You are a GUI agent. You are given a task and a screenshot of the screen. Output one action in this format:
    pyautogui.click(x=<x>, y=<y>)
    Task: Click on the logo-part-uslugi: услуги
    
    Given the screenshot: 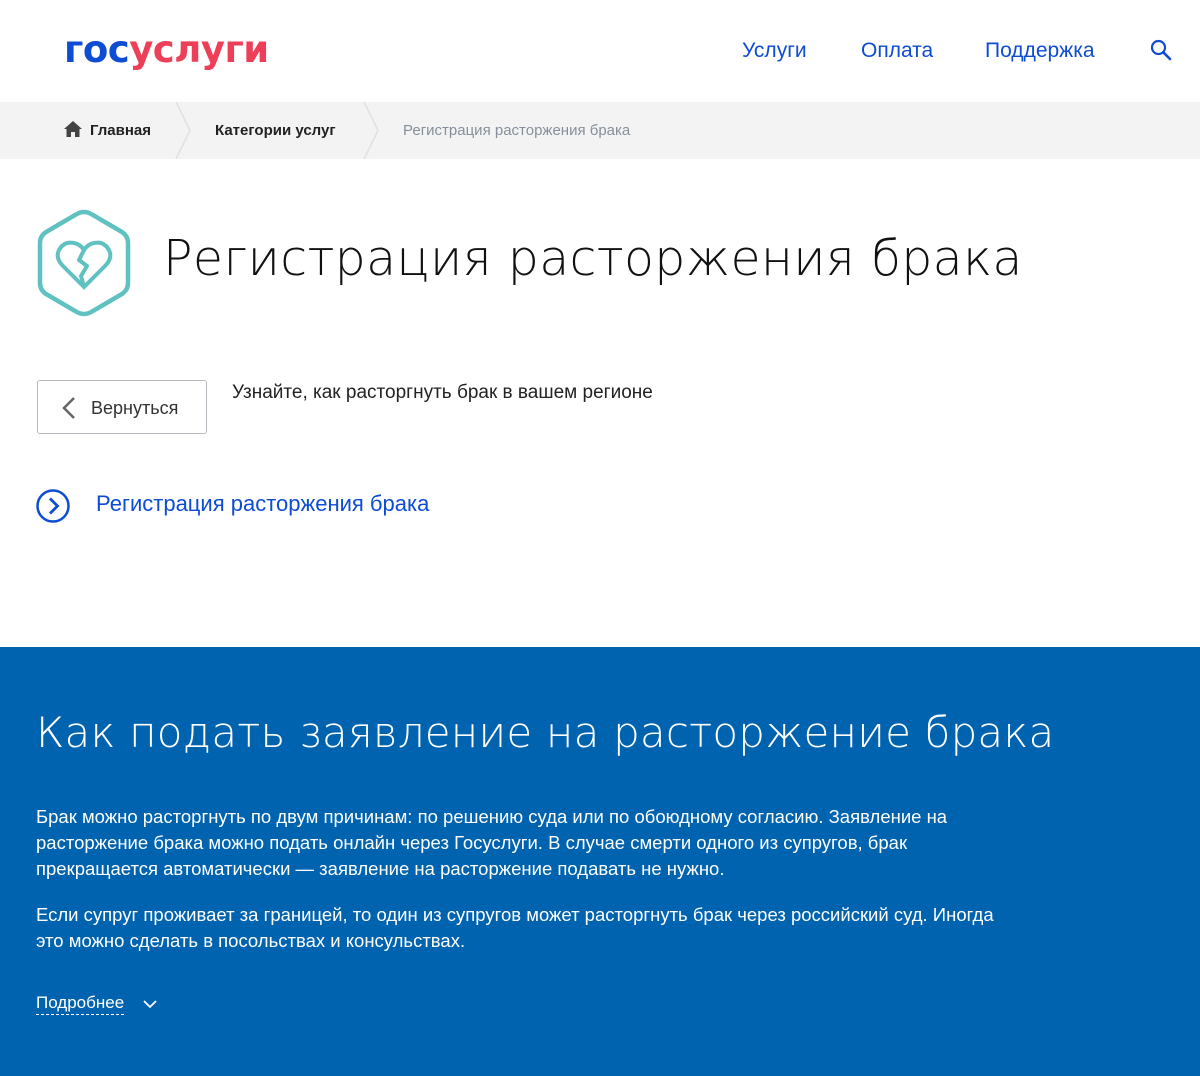 What is the action you would take?
    pyautogui.click(x=199, y=49)
    